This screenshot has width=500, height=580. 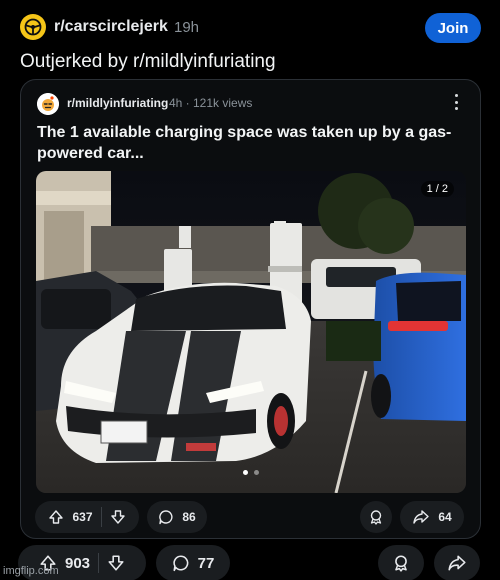 I want to click on post-upvote-count: 903, so click(x=77, y=563).